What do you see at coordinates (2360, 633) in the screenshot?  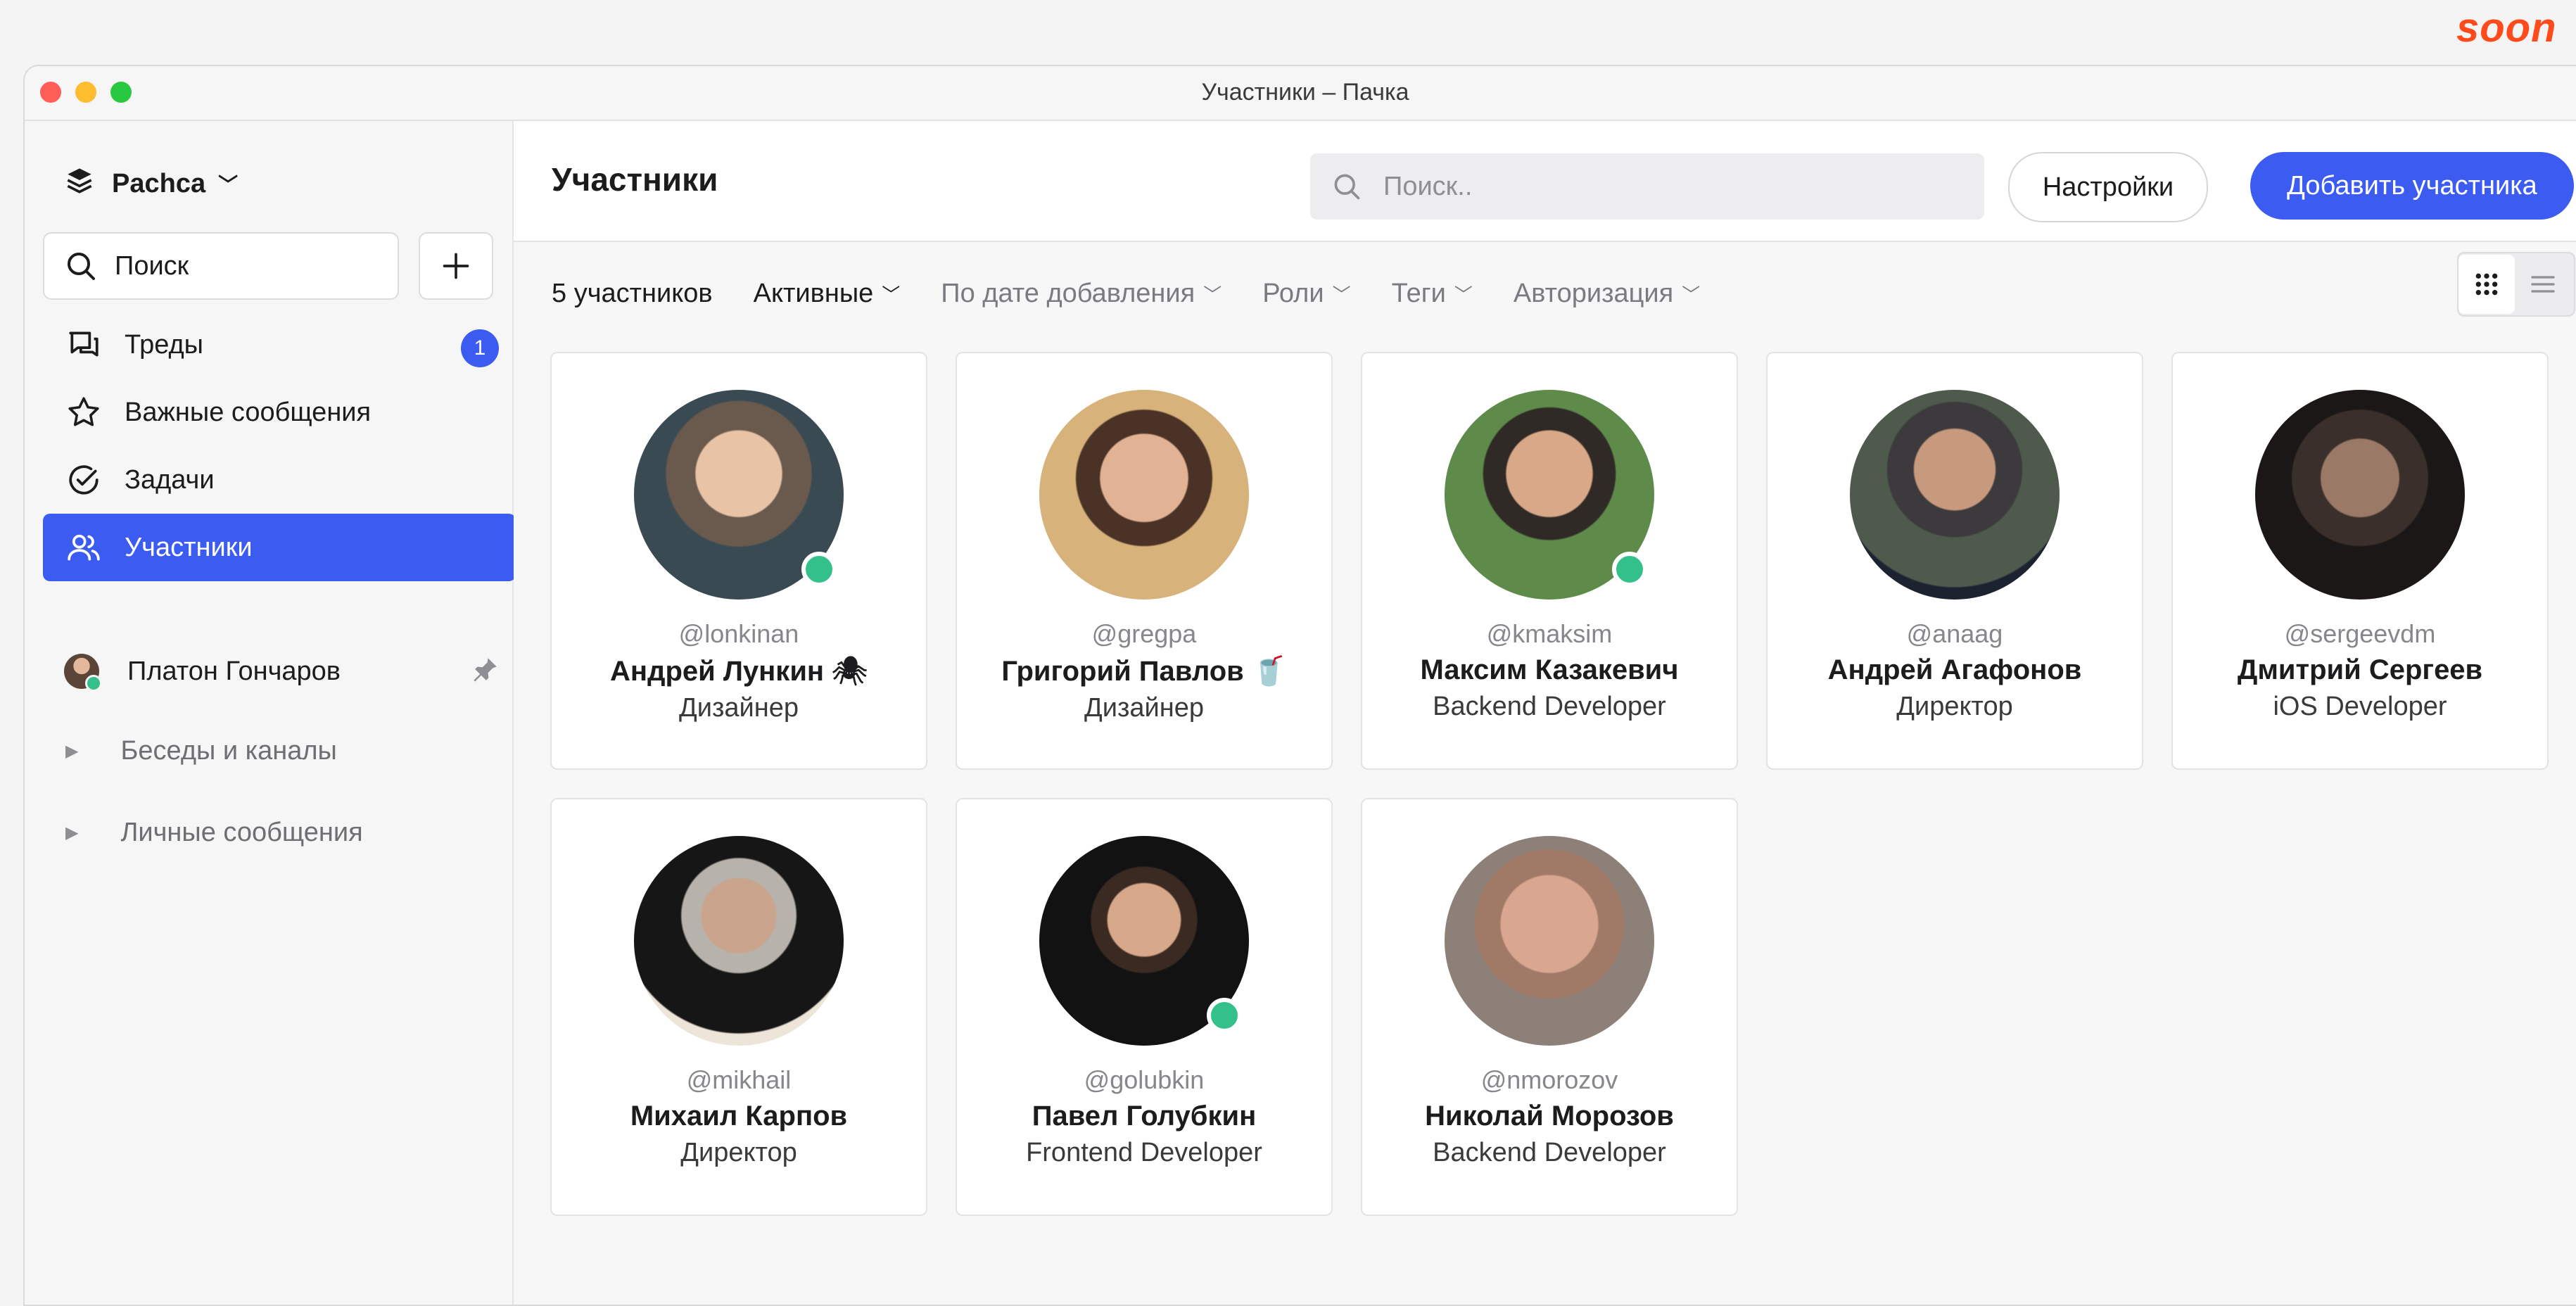 I see `member-handle: @sergeevdm` at bounding box center [2360, 633].